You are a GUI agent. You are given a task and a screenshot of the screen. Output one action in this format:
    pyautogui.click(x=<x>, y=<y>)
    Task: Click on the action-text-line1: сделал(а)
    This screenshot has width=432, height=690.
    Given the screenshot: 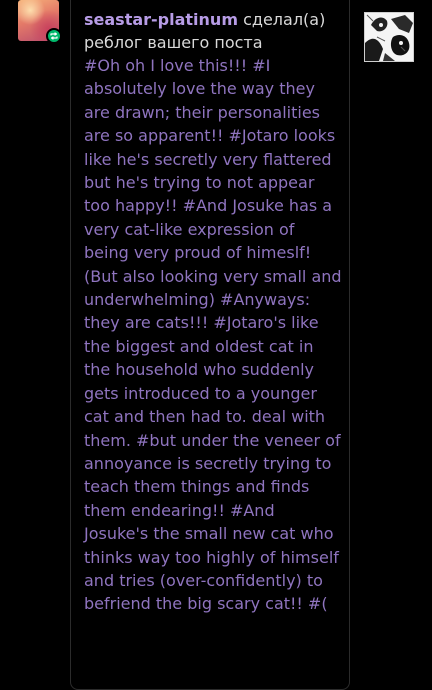 What is the action you would take?
    pyautogui.click(x=284, y=19)
    